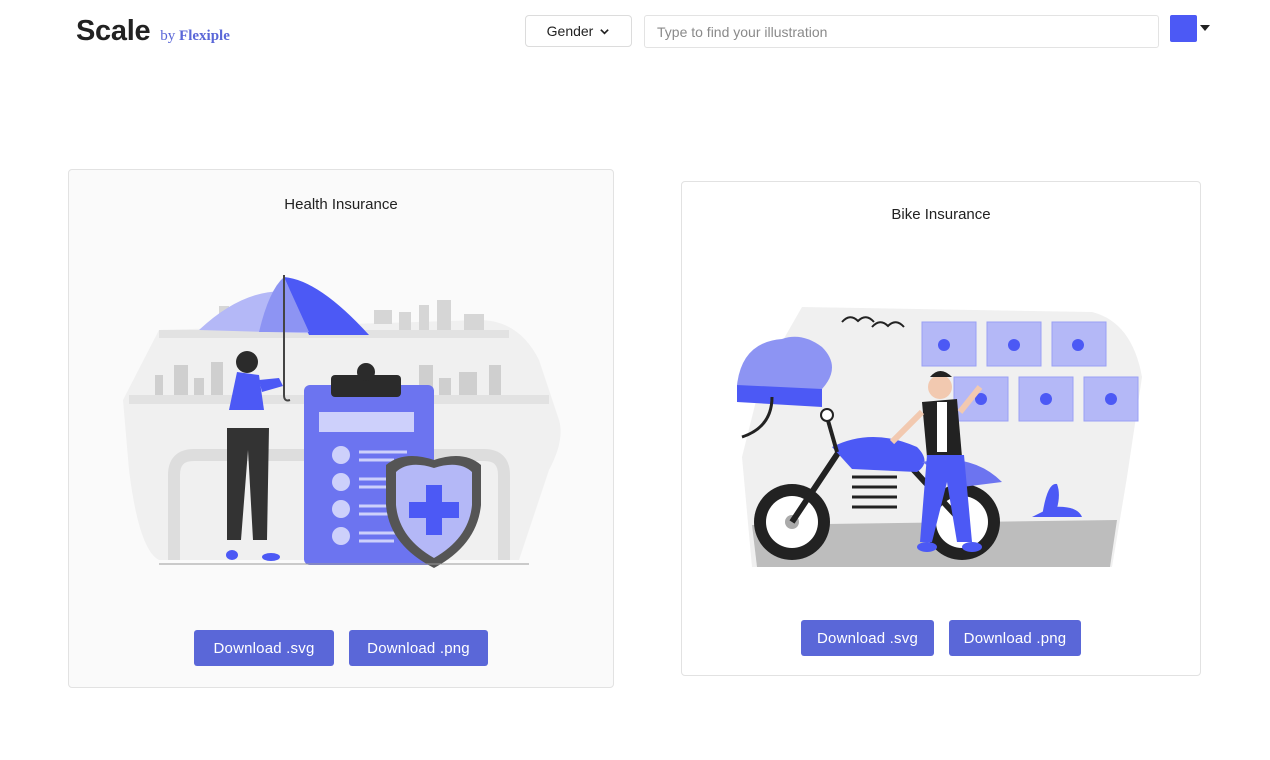 This screenshot has height=760, width=1270. I want to click on health-insurance-illustration, so click(342, 421).